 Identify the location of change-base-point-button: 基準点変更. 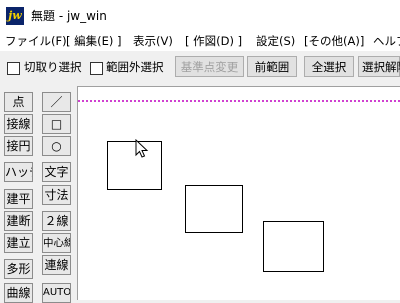
(209, 66).